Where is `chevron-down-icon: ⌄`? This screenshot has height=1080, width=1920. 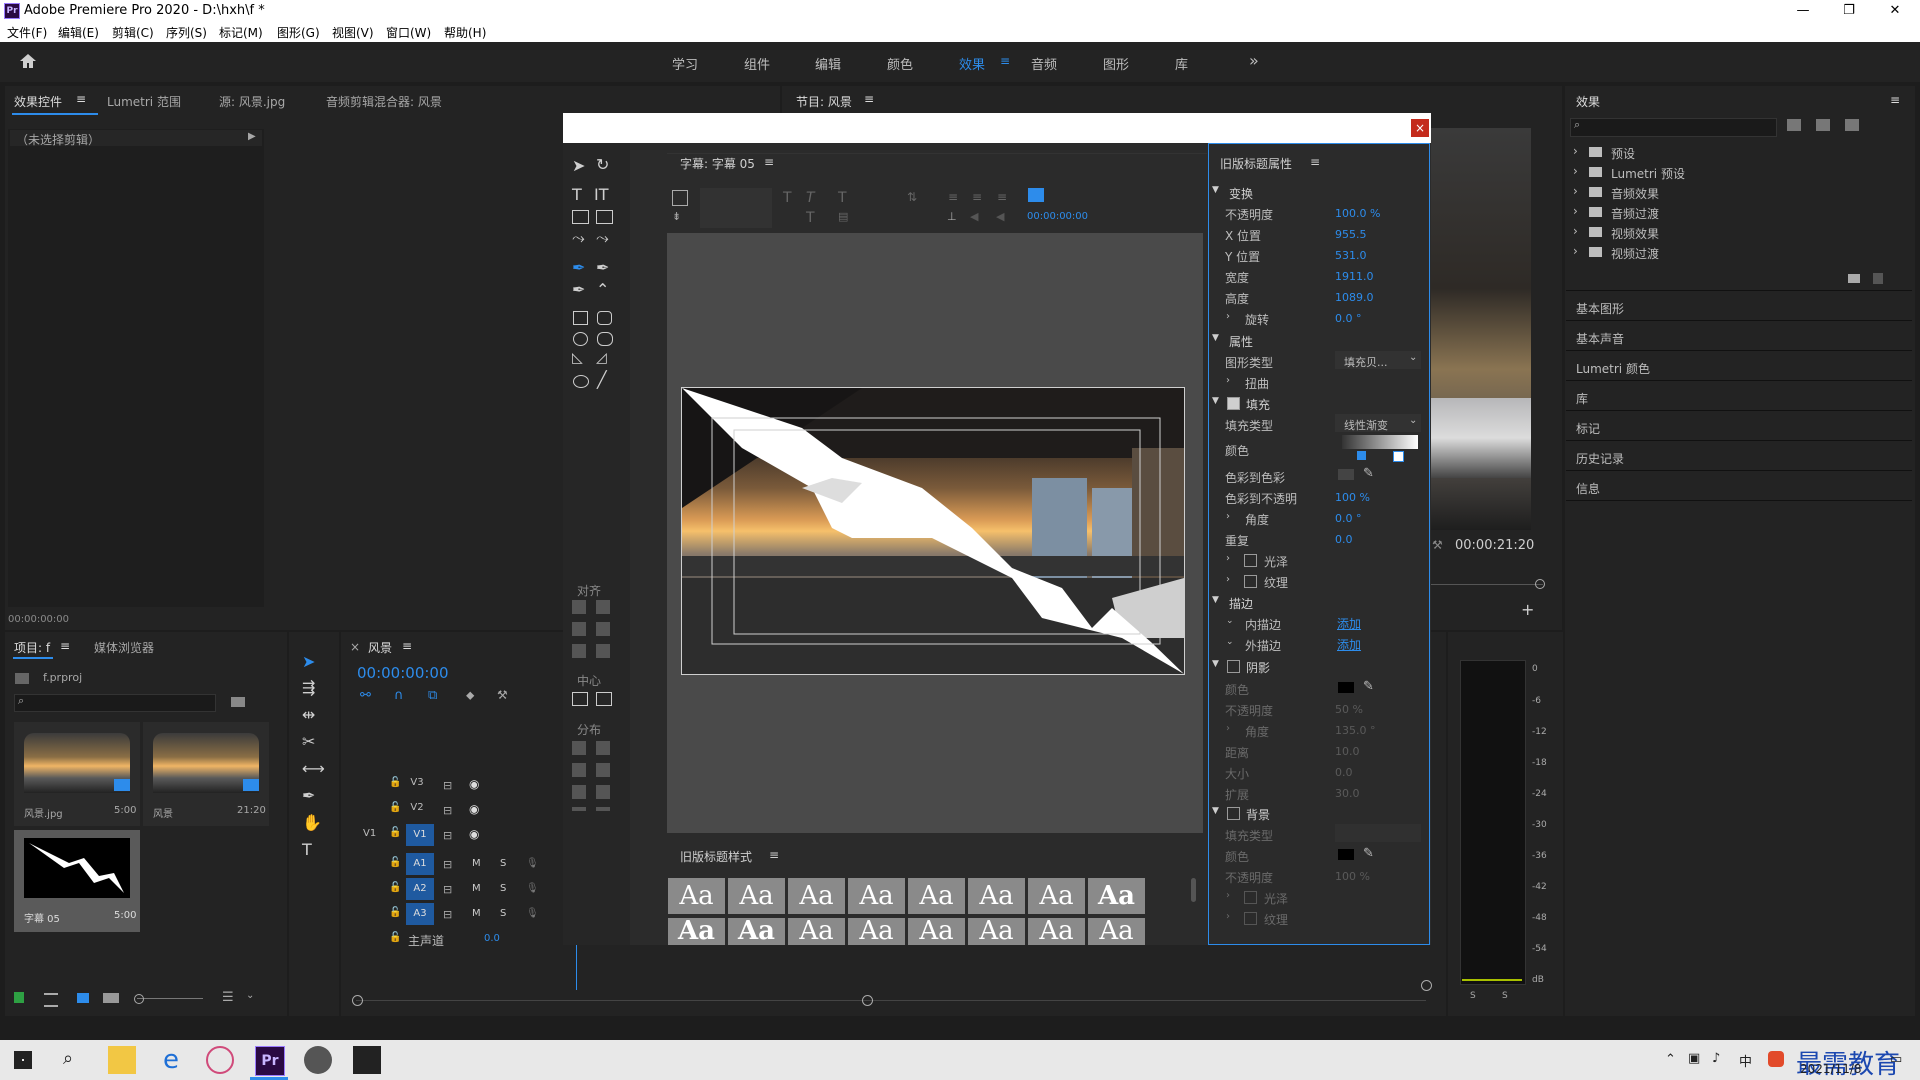 chevron-down-icon: ⌄ is located at coordinates (1230, 642).